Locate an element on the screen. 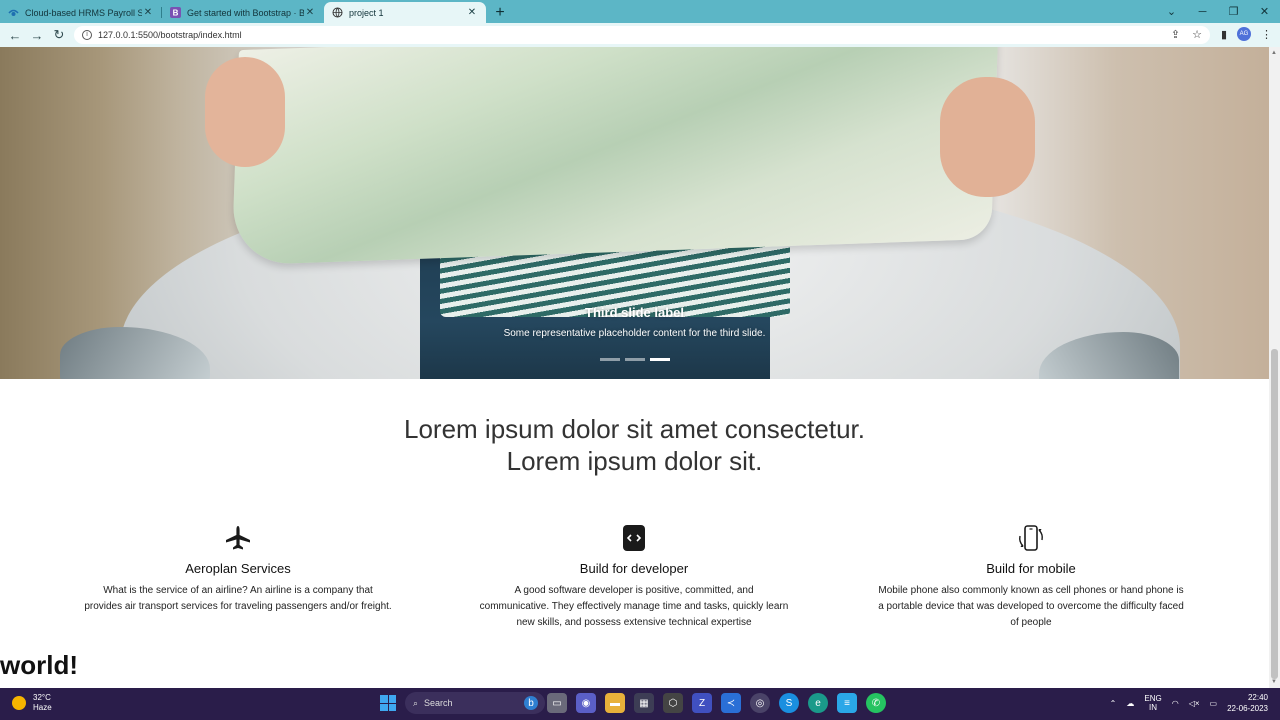 The image size is (1280, 720). whatsapp-icon: ✆ is located at coordinates (876, 703).